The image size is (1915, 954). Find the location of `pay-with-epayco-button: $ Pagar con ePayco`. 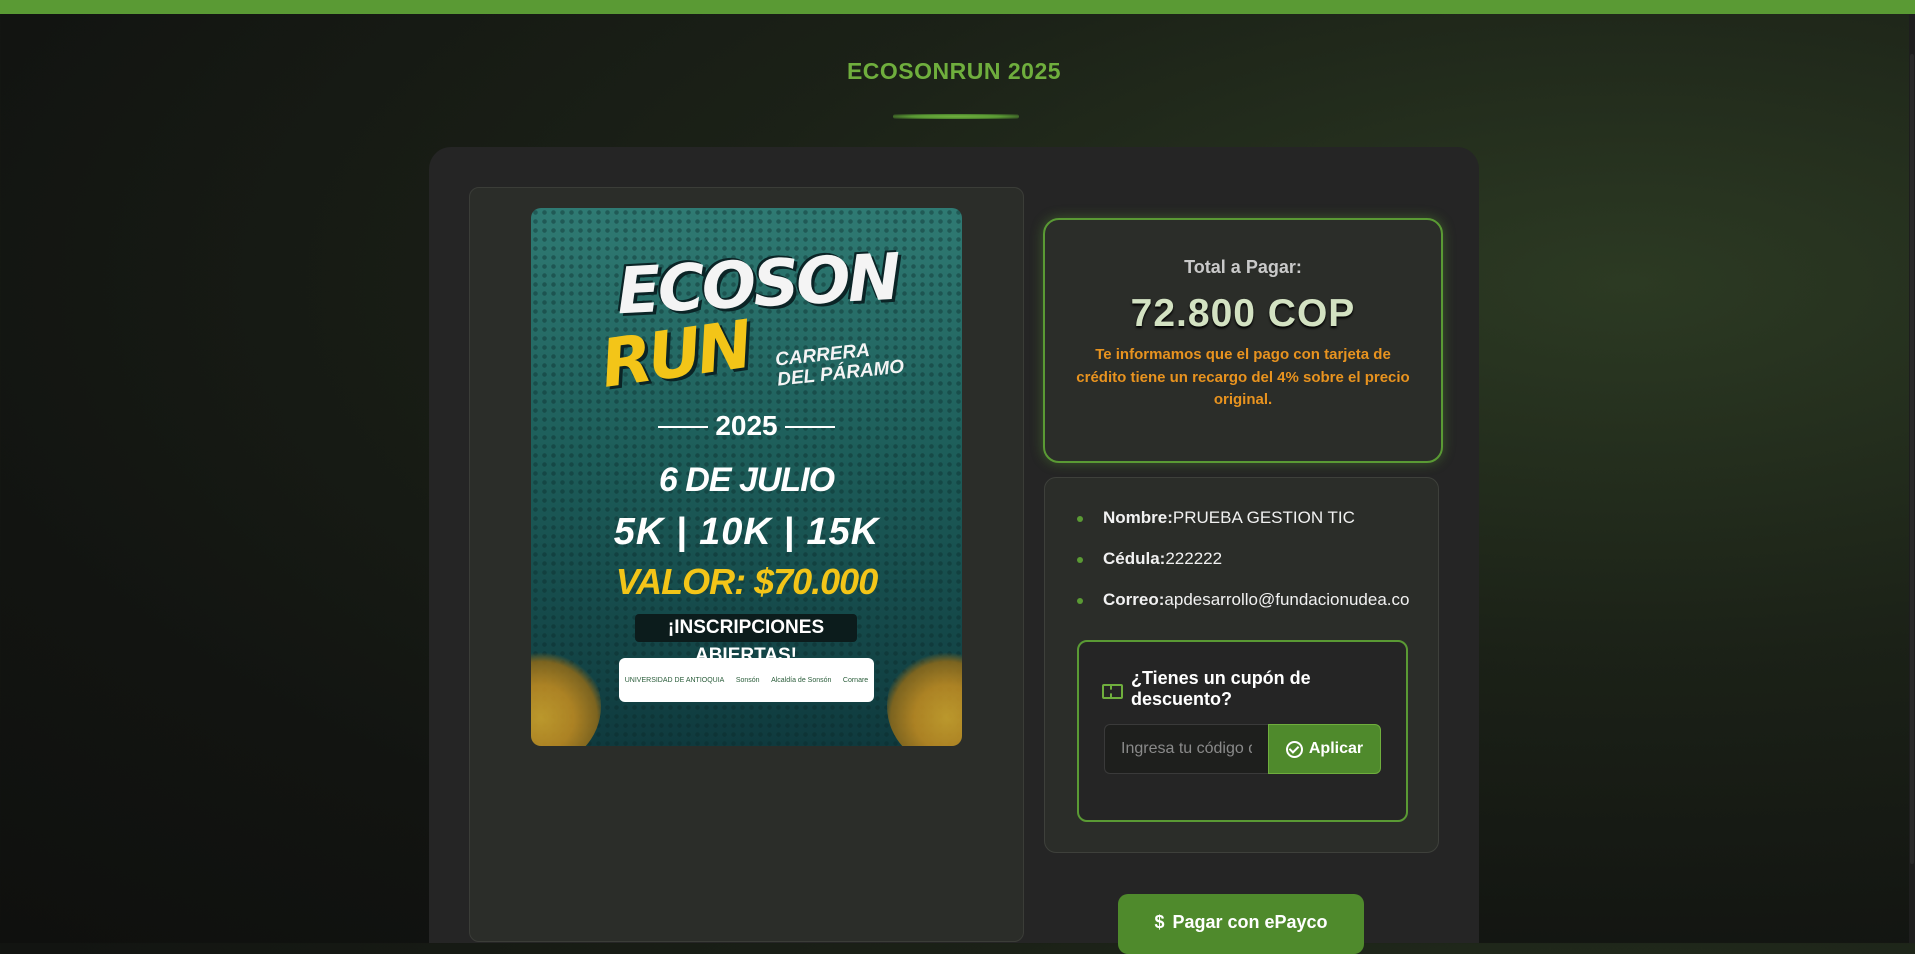

pay-with-epayco-button: $ Pagar con ePayco is located at coordinates (1241, 924).